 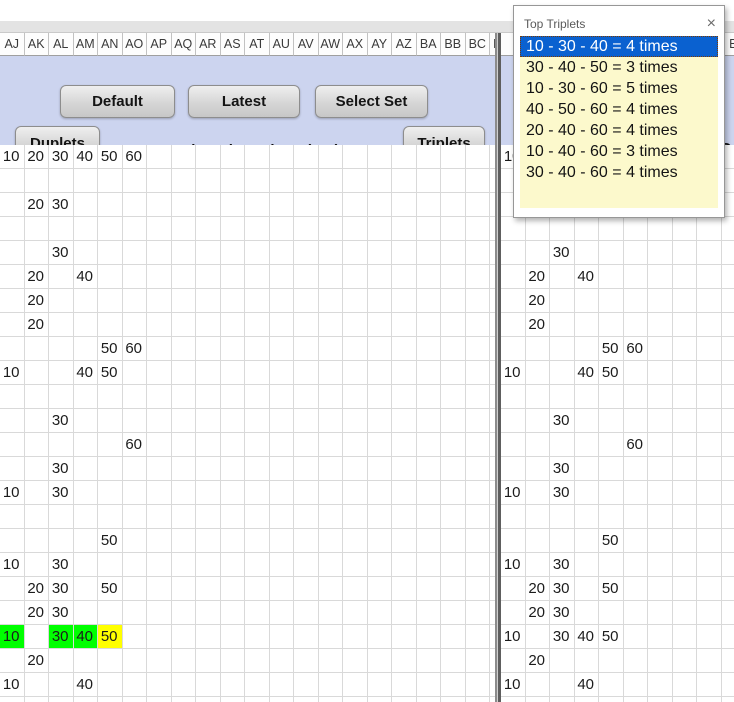 What do you see at coordinates (498, 367) in the screenshot?
I see `split-divider` at bounding box center [498, 367].